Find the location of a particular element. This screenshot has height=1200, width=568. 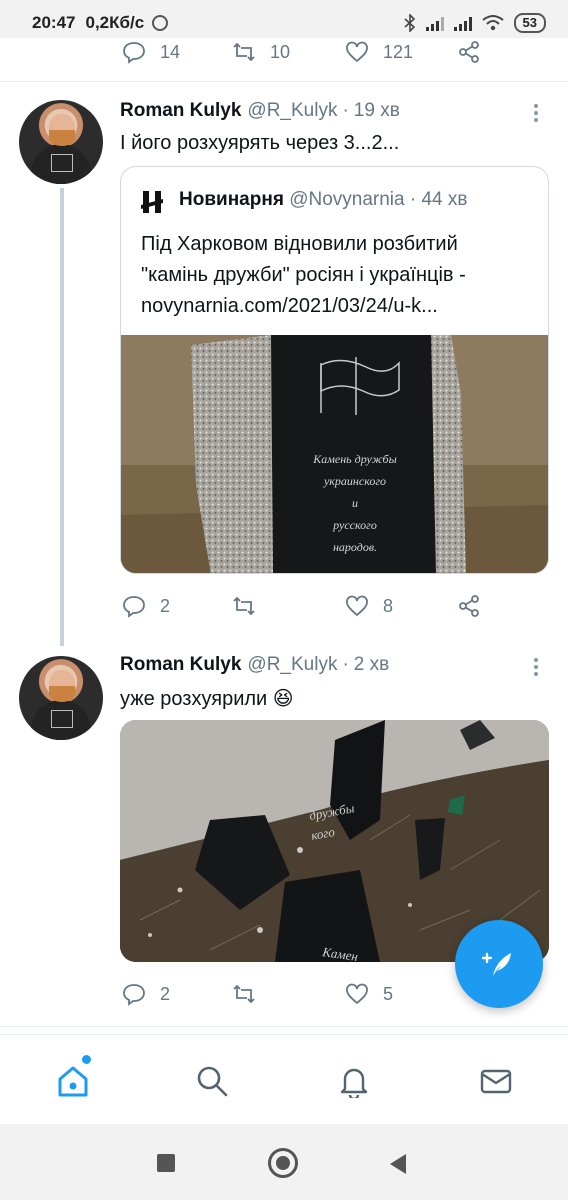

search-icon is located at coordinates (212, 1081).